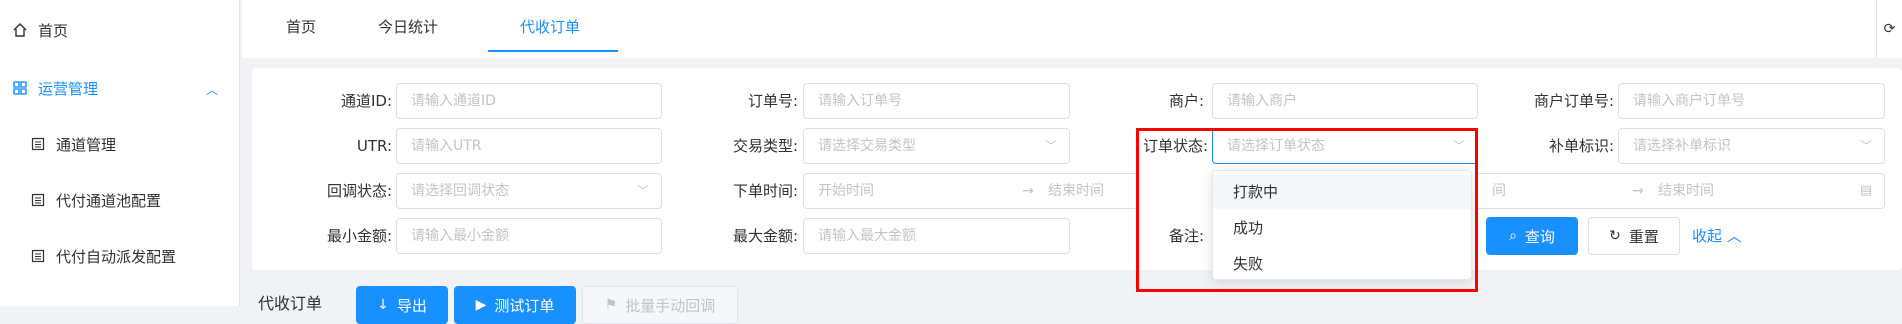 This screenshot has height=324, width=1902. I want to click on reset-icon: ↻, so click(1615, 236).